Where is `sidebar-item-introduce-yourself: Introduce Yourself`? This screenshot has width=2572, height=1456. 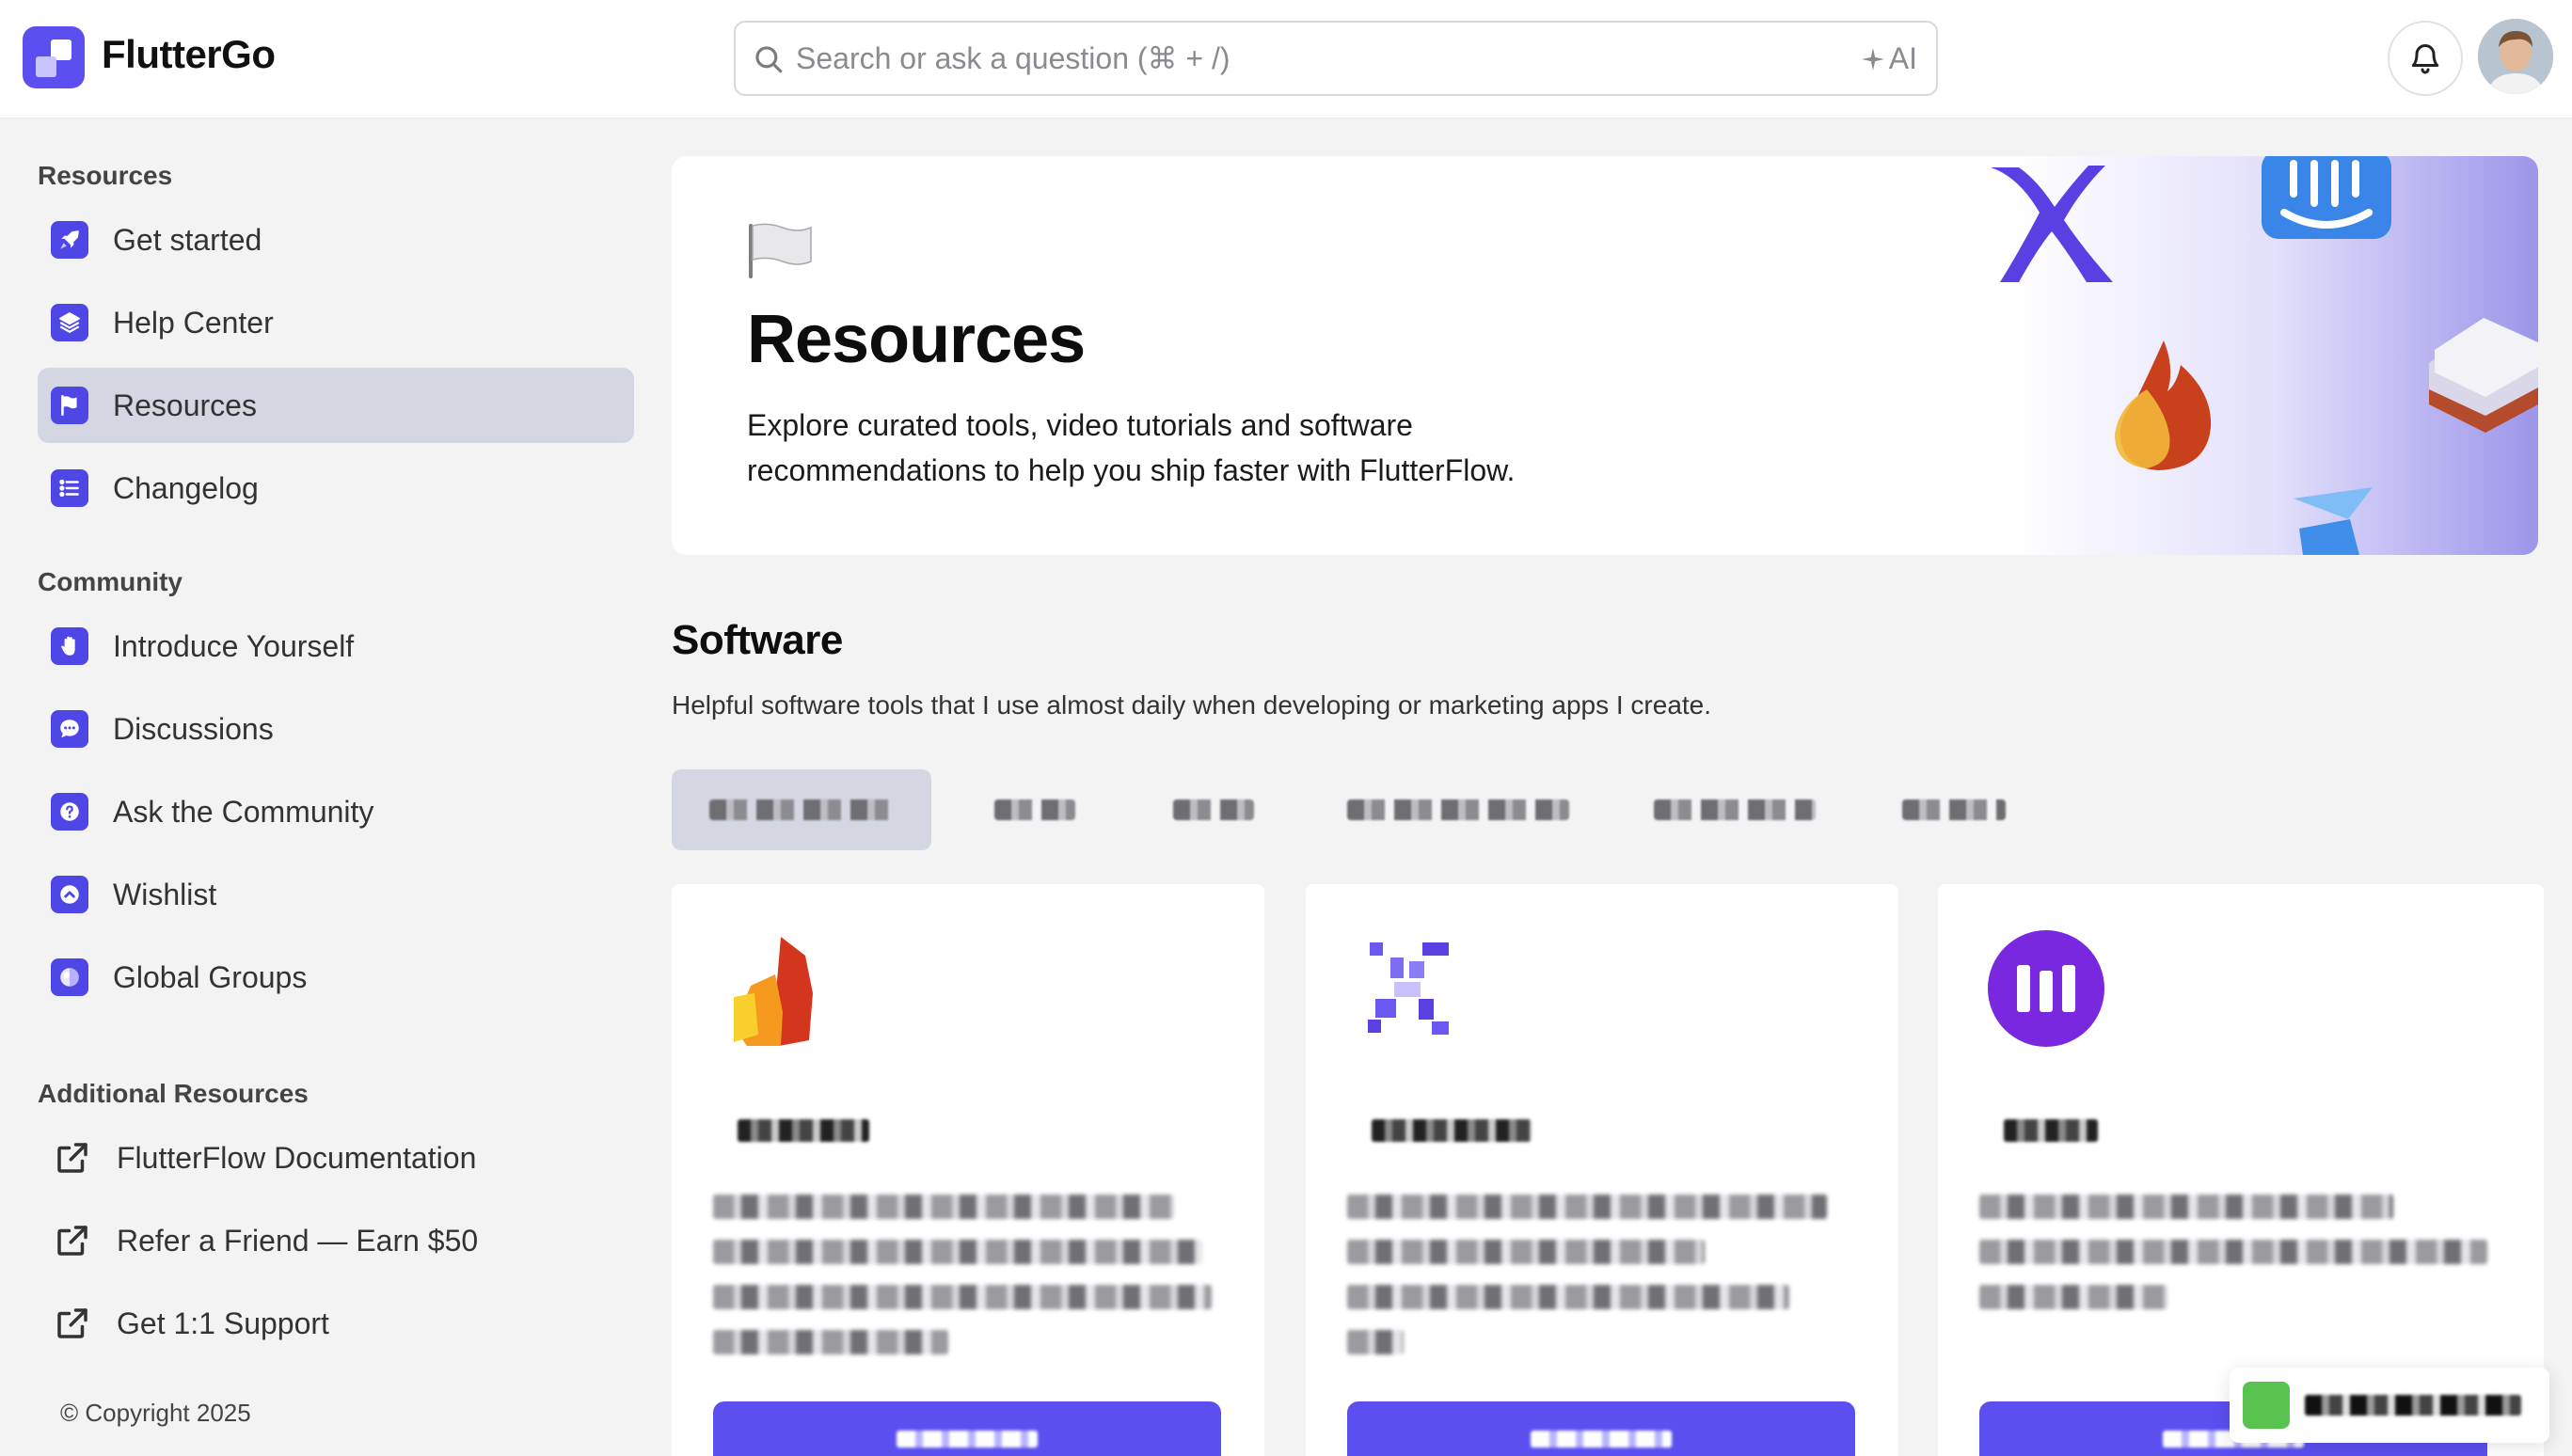 sidebar-item-introduce-yourself: Introduce Yourself is located at coordinates (336, 646).